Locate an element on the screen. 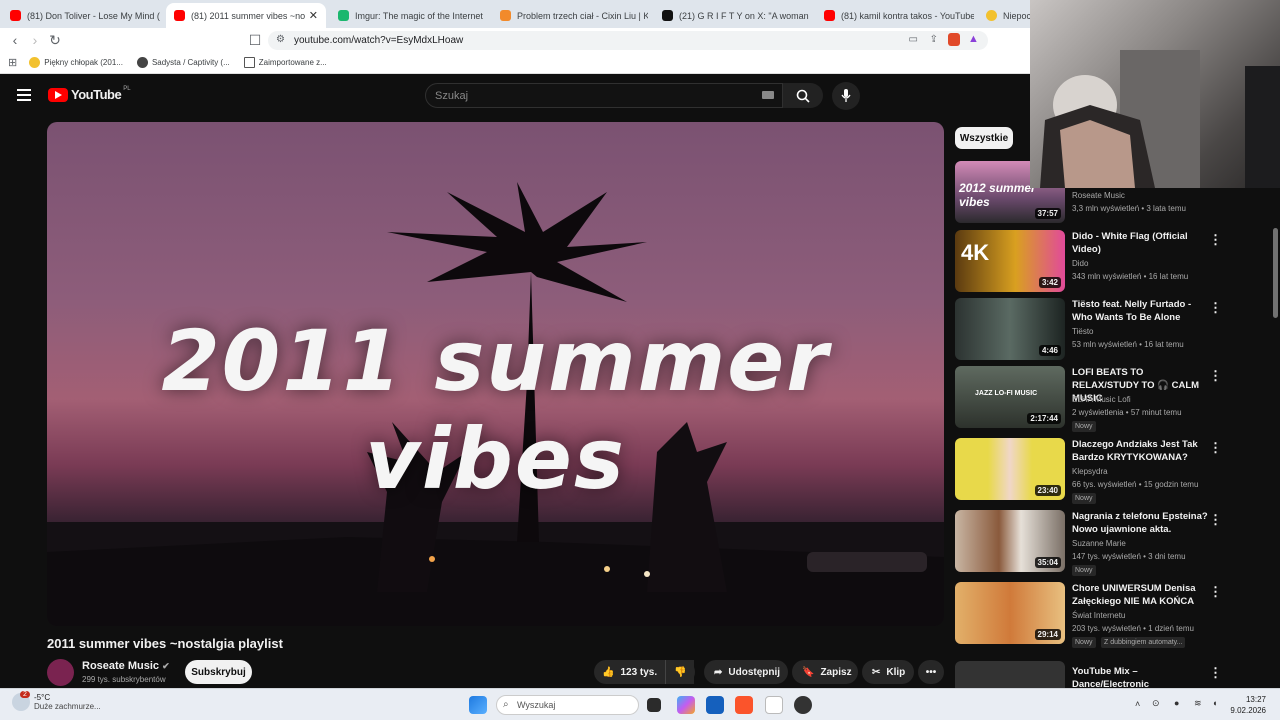 The height and width of the screenshot is (720, 1280). tab-label: (81) kamil kontra takos - YouTube is located at coordinates (907, 15).